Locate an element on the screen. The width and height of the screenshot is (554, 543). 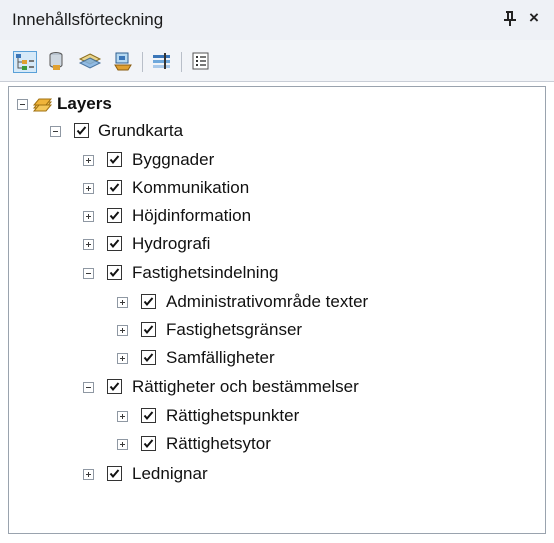
list-by-source-button is located at coordinates (58, 62).